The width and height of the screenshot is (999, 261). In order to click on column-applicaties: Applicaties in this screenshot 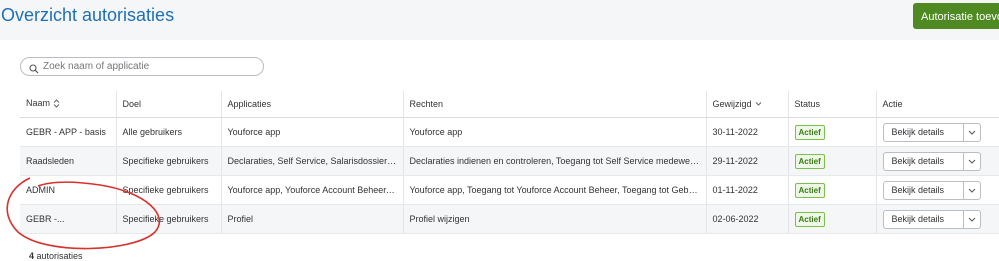, I will do `click(311, 104)`.